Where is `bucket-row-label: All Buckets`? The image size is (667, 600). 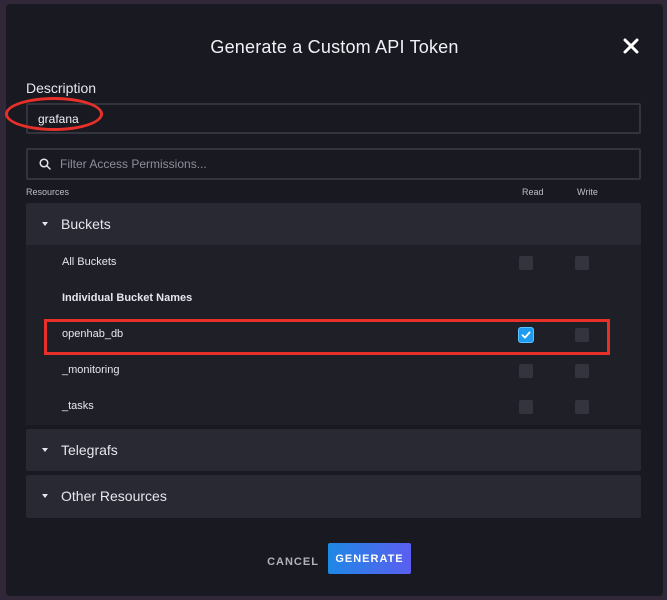
bucket-row-label: All Buckets is located at coordinates (89, 262).